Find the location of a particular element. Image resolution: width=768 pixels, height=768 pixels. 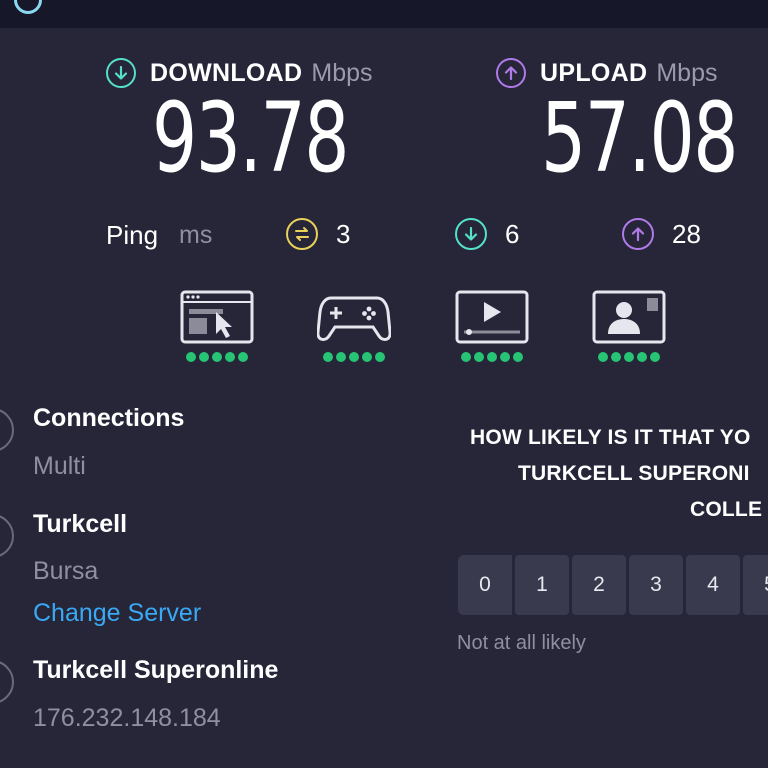

video-streaming-tile is located at coordinates (492, 326).